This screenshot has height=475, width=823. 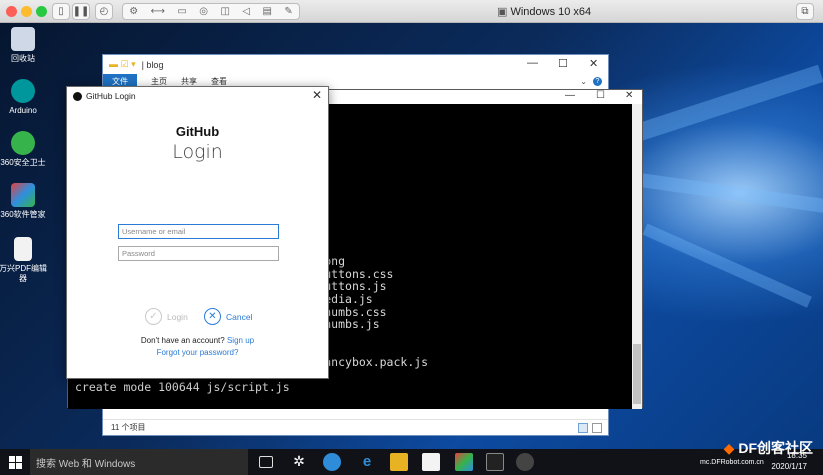 What do you see at coordinates (267, 11) in the screenshot?
I see `shared-folder-icon: ▤` at bounding box center [267, 11].